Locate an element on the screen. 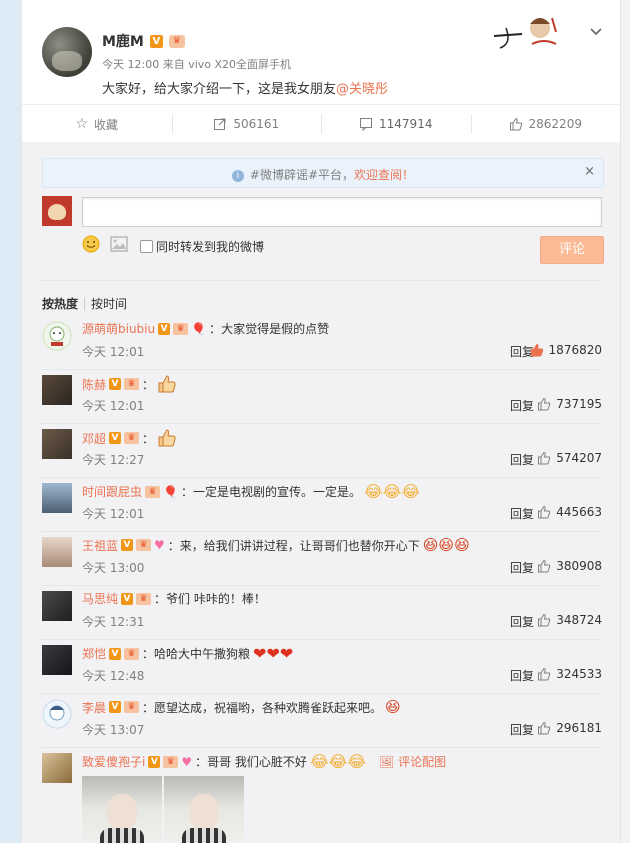 This screenshot has width=630, height=843. notice-link: 欢迎查阅！ is located at coordinates (384, 175).